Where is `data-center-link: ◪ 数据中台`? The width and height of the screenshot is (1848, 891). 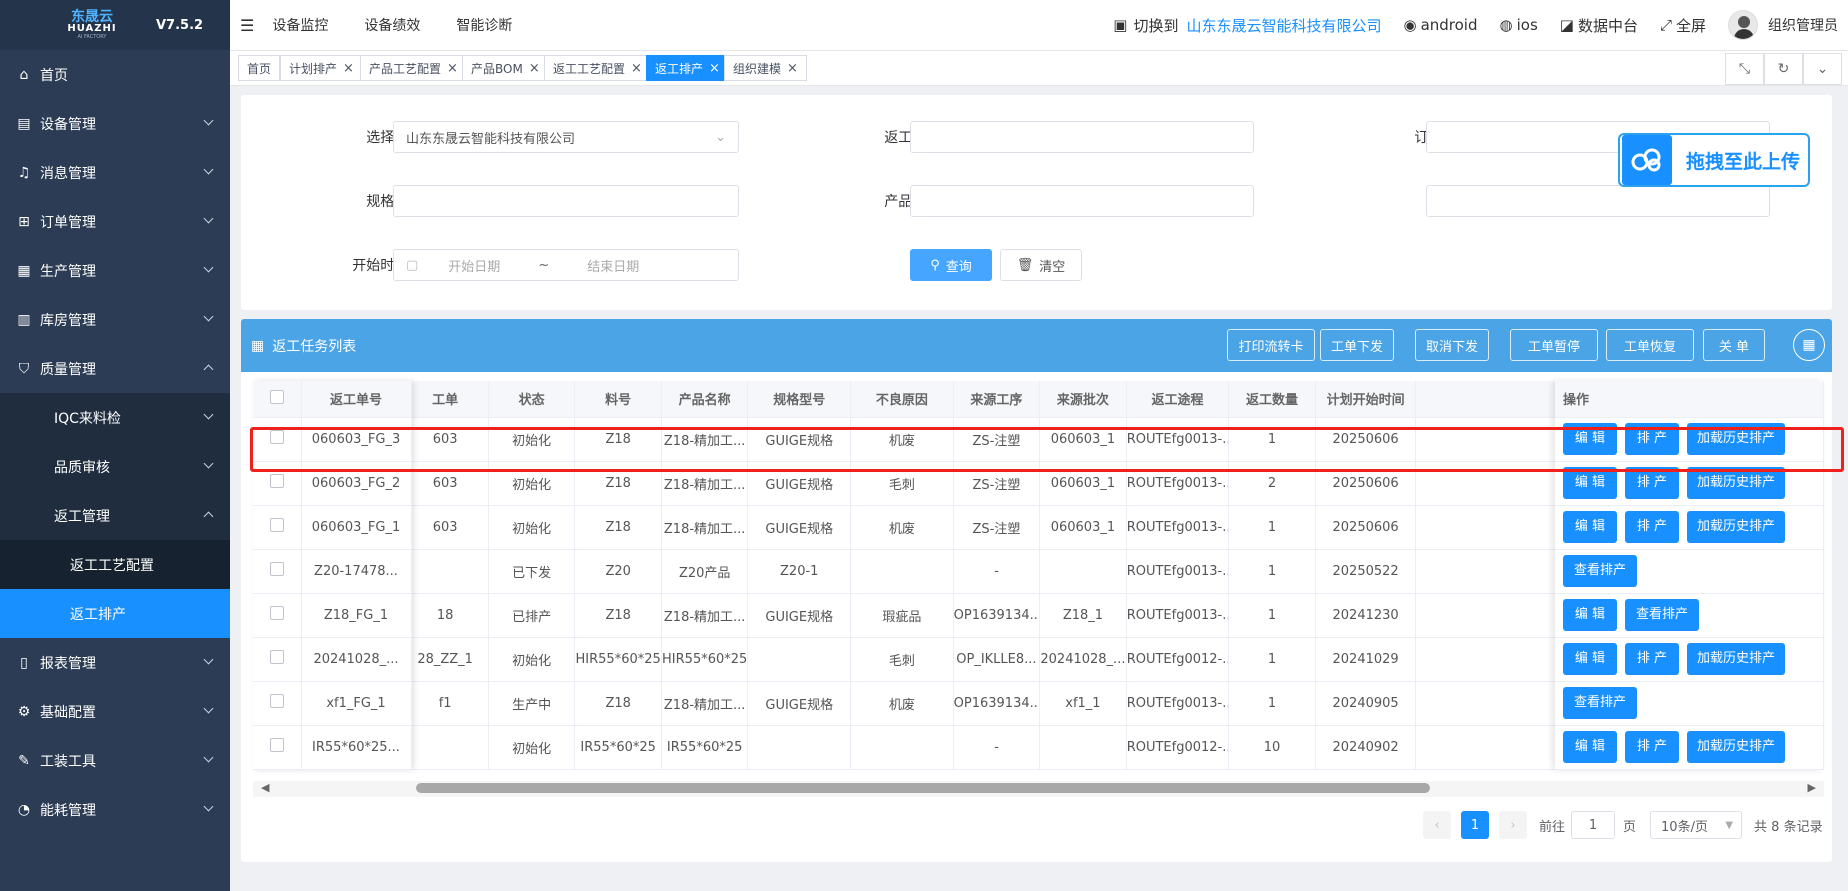
data-center-link: ◪ 数据中台 is located at coordinates (1599, 25).